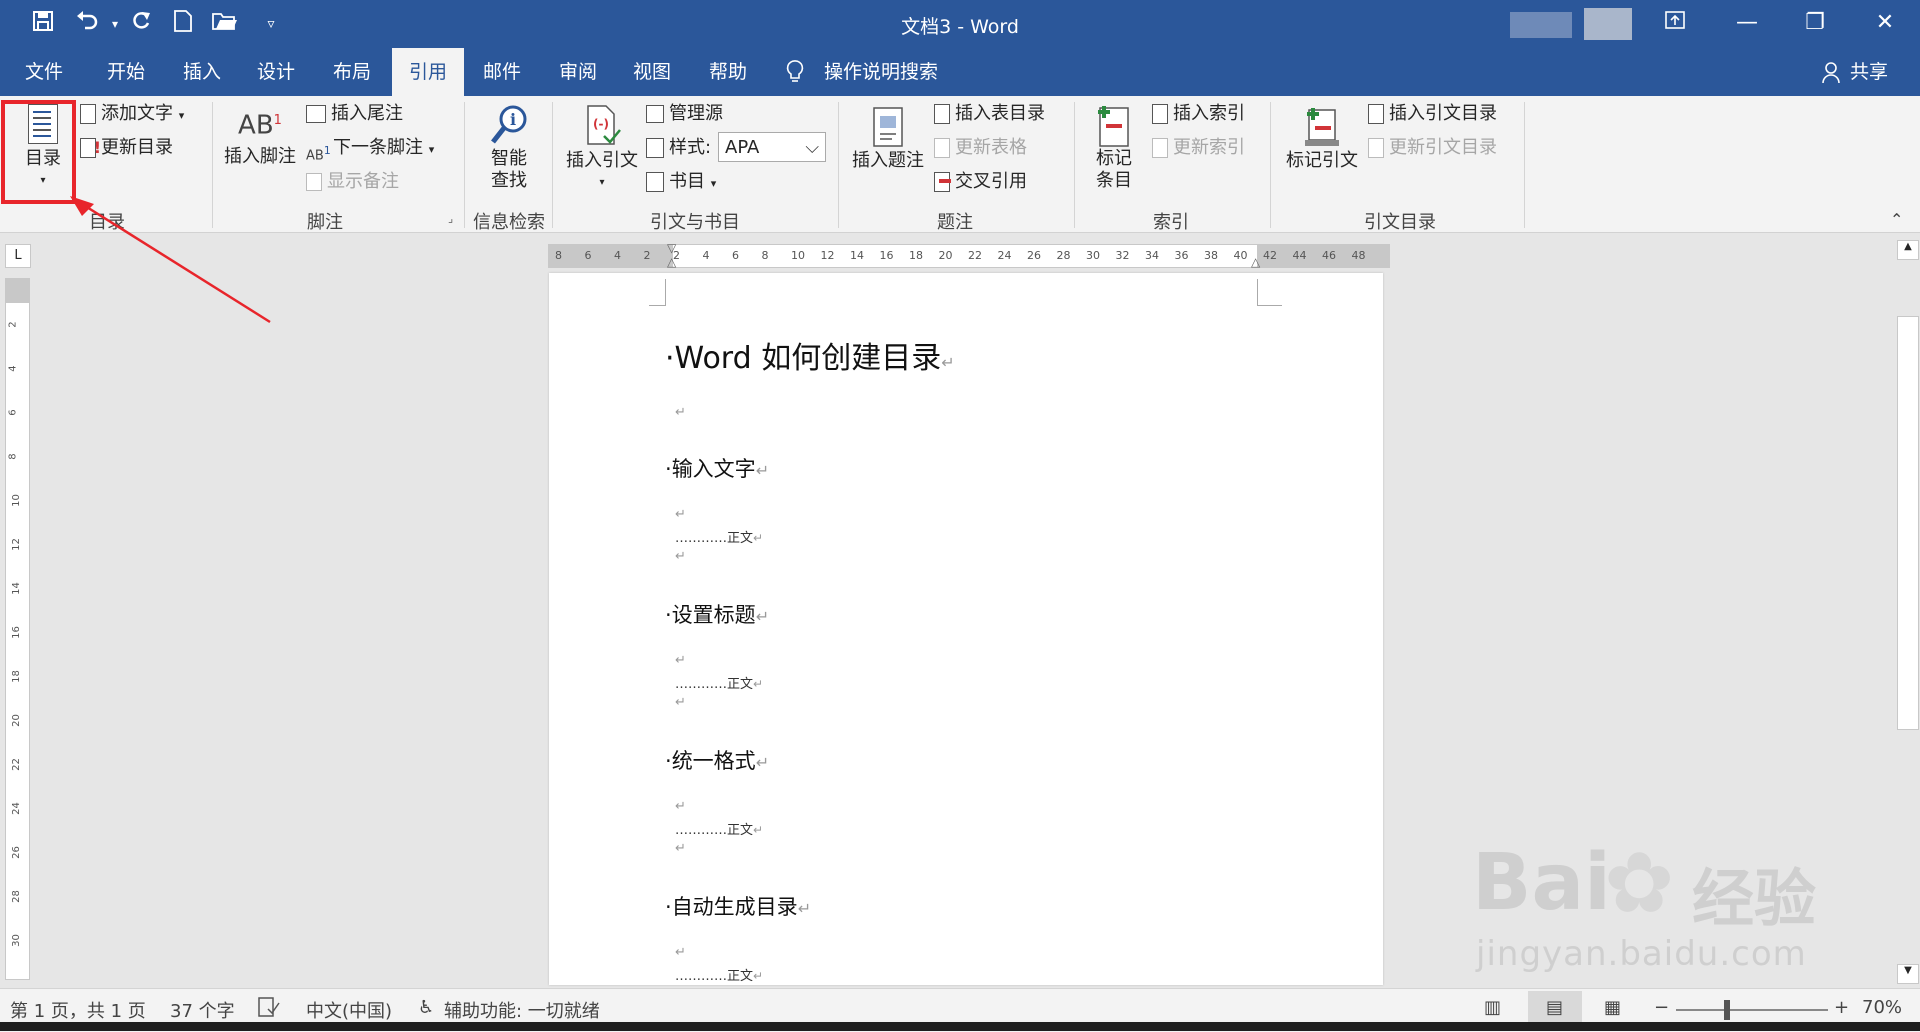  Describe the element at coordinates (1160, 114) in the screenshot. I see `insert-index-icon` at that location.